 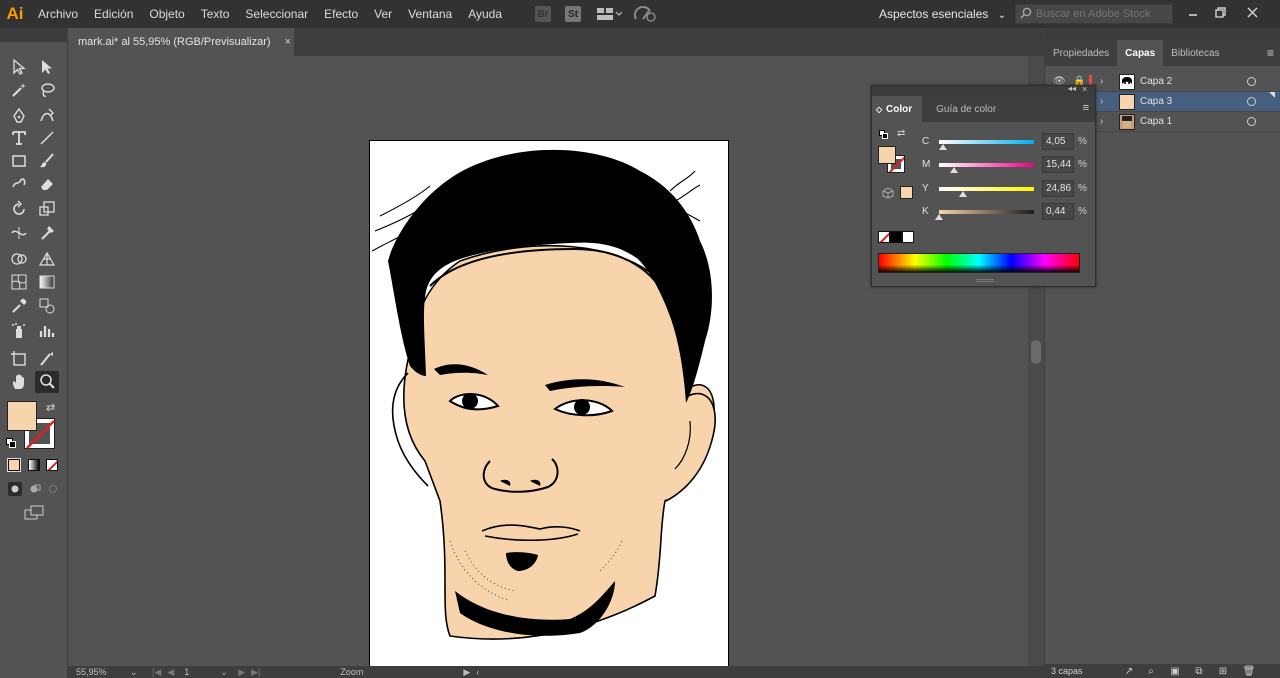 What do you see at coordinates (1058, 211) in the screenshot?
I see `slider-value-input: 0,44` at bounding box center [1058, 211].